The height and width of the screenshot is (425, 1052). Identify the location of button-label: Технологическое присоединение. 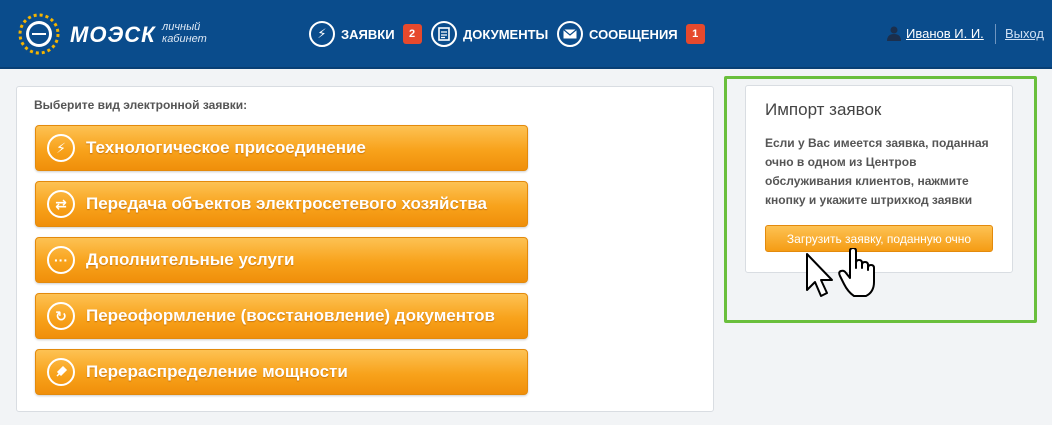
(226, 147).